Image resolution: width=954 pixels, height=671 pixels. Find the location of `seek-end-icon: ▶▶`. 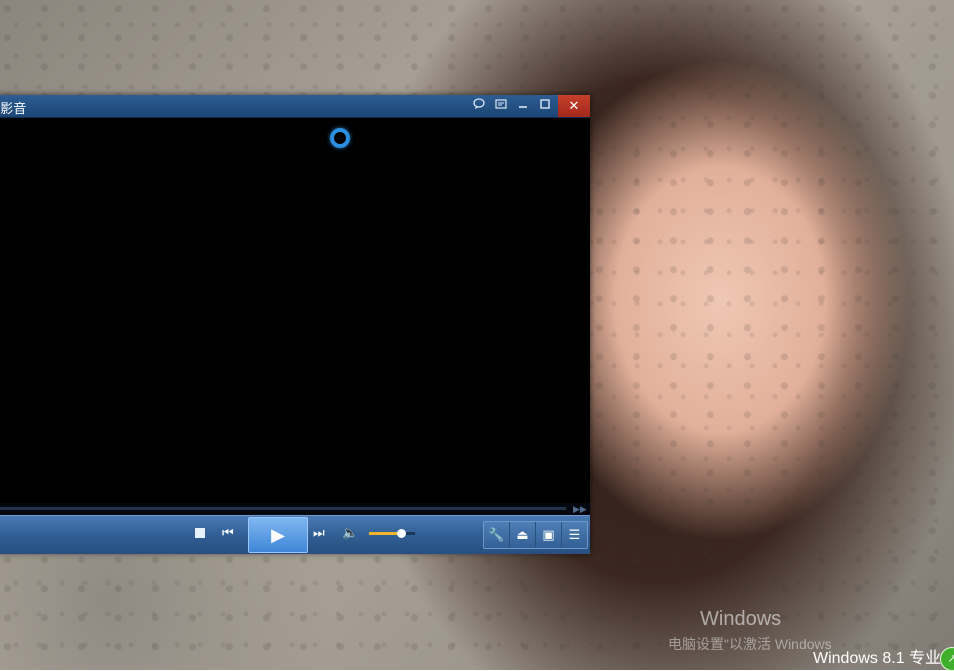

seek-end-icon: ▶▶ is located at coordinates (580, 509).